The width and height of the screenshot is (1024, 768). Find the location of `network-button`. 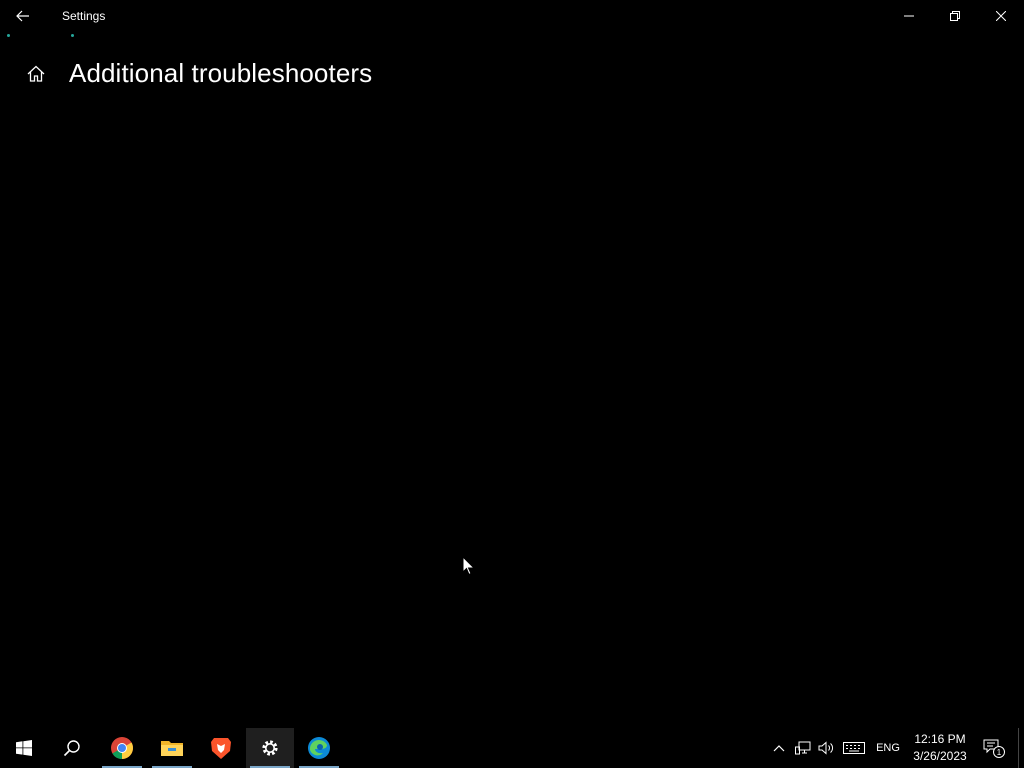

network-button is located at coordinates (803, 748).